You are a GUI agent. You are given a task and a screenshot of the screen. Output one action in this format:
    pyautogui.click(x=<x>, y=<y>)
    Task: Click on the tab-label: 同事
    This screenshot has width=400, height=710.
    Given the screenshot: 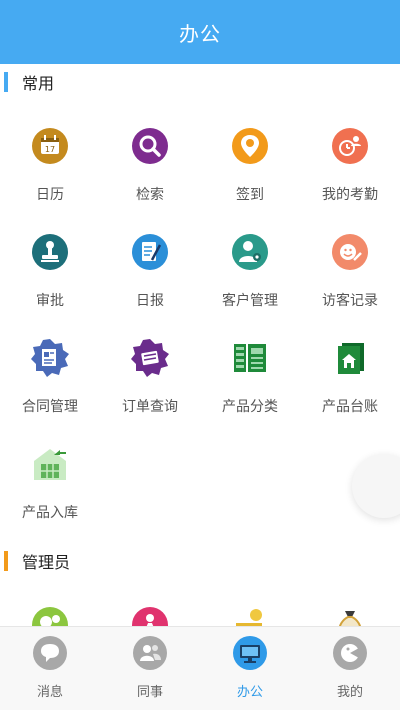 What is the action you would take?
    pyautogui.click(x=149, y=692)
    